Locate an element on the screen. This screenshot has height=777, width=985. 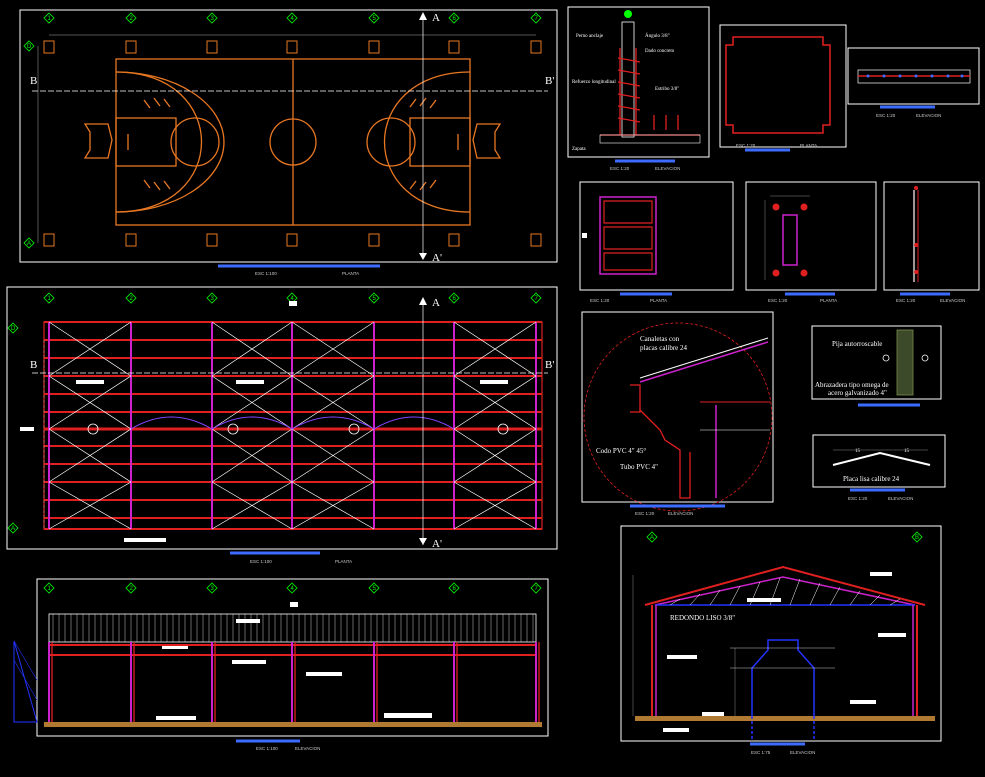
cross-grid-b: B is located at coordinates (917, 538).